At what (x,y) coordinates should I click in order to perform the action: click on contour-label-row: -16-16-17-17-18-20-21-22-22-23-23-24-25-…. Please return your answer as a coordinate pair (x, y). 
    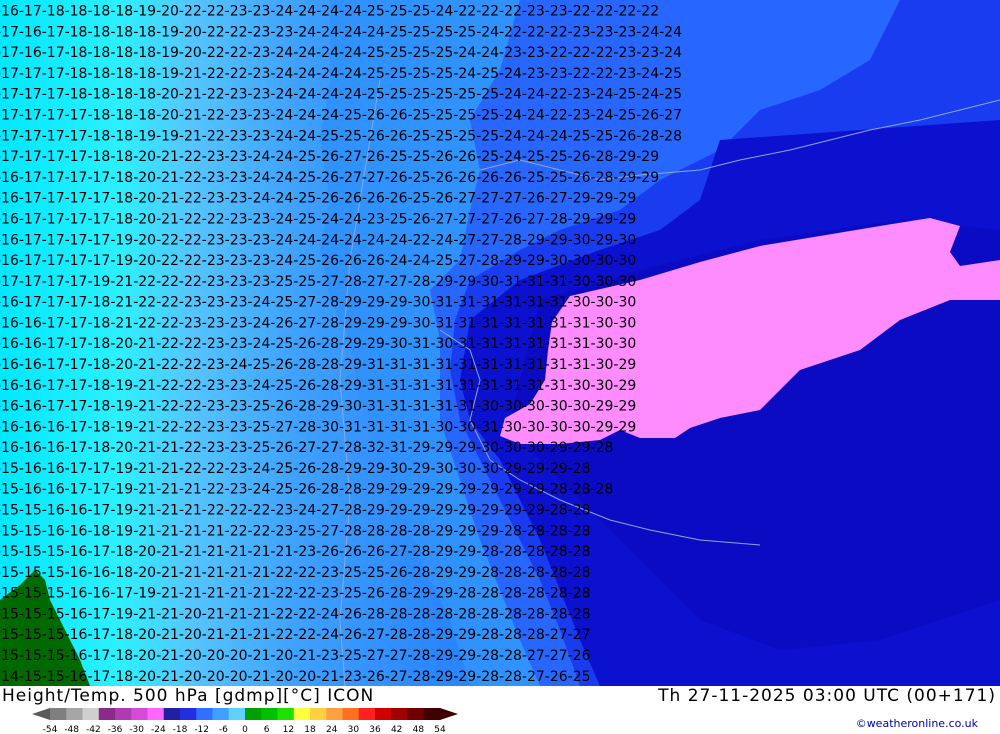
    Looking at the image, I should click on (318, 344).